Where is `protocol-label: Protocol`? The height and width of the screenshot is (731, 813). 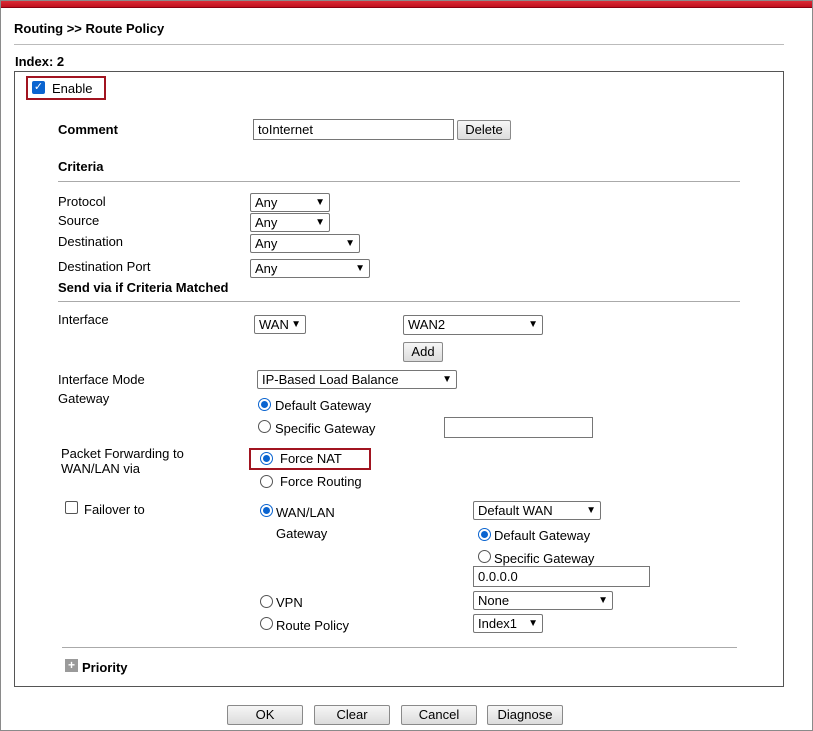
protocol-label: Protocol is located at coordinates (82, 201).